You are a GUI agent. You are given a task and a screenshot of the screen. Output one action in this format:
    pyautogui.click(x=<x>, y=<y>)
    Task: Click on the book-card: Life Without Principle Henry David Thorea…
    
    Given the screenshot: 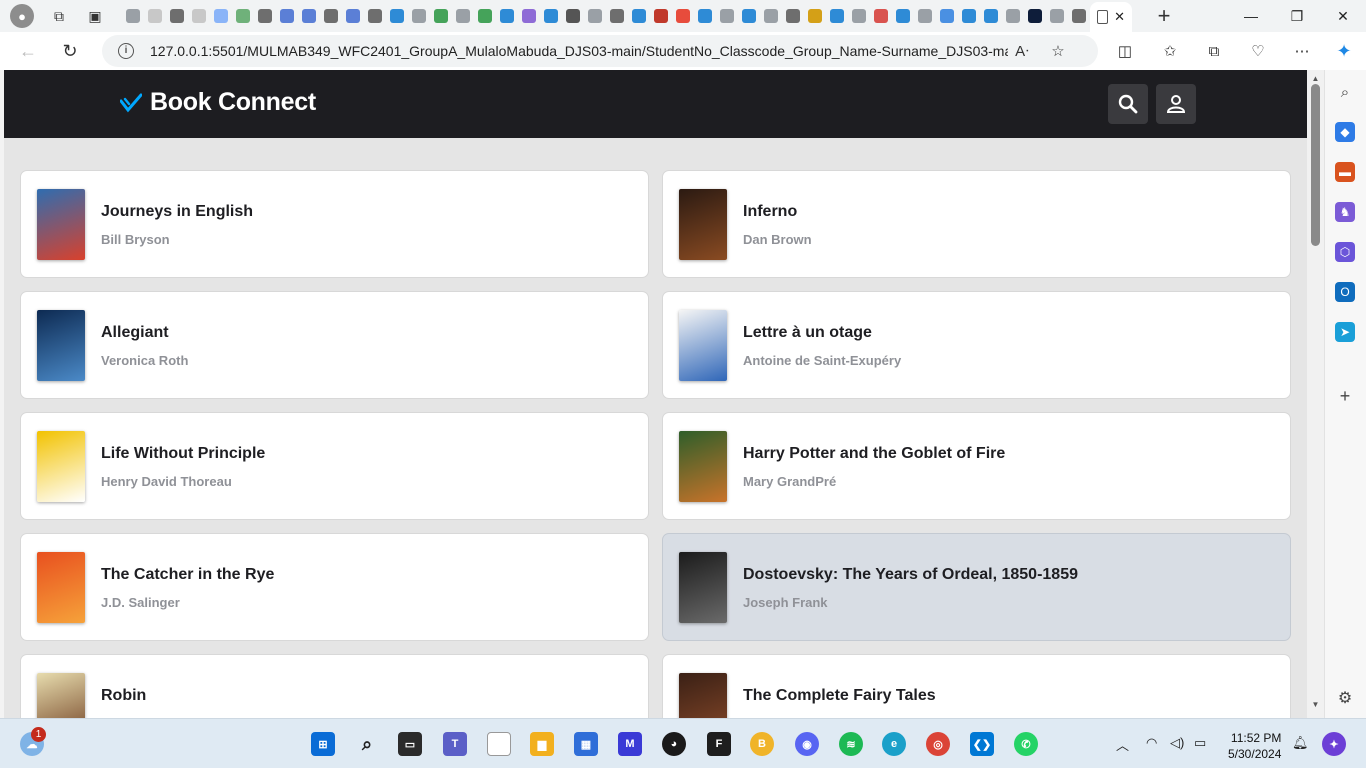 What is the action you would take?
    pyautogui.click(x=334, y=466)
    